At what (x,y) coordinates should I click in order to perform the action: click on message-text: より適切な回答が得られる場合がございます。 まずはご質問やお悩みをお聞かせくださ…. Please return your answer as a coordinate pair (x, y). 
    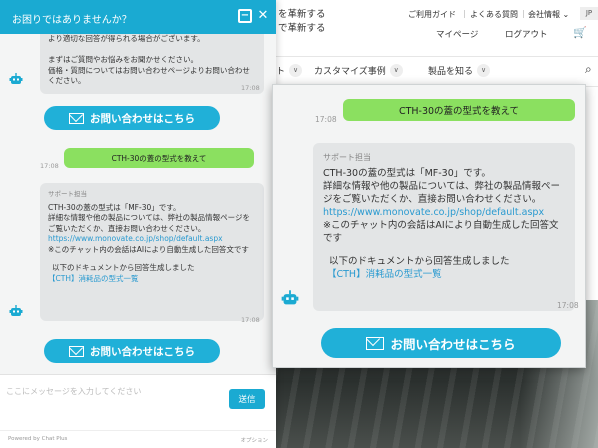
    Looking at the image, I should click on (149, 59).